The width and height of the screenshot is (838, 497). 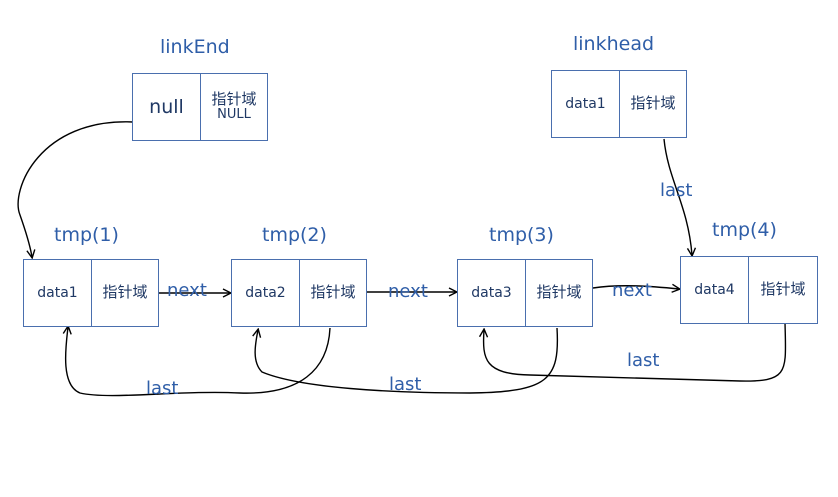 I want to click on tmp2-title: tmp(2), so click(x=294, y=235).